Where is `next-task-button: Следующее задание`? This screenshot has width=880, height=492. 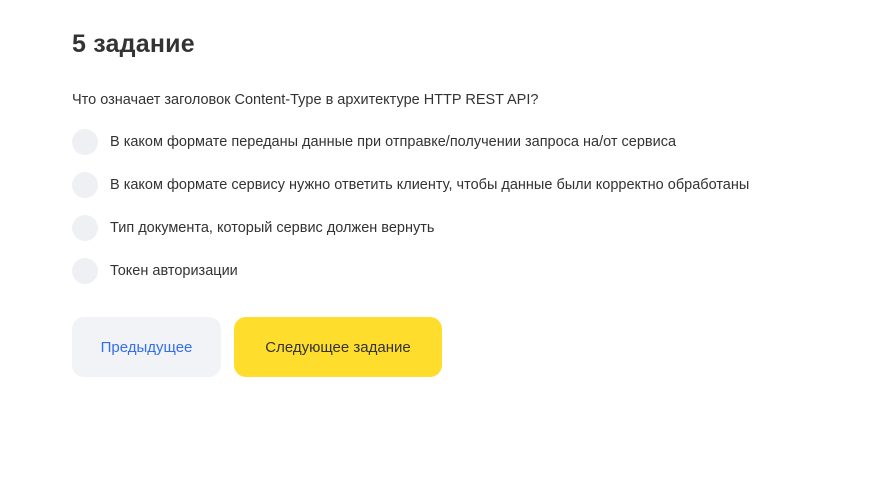
next-task-button: Следующее задание is located at coordinates (338, 347).